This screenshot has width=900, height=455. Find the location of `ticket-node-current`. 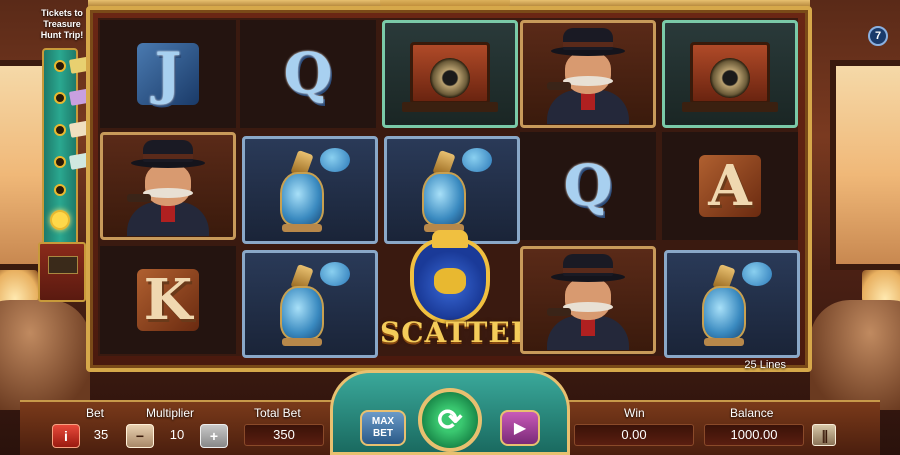

ticket-node-current is located at coordinates (60, 220).